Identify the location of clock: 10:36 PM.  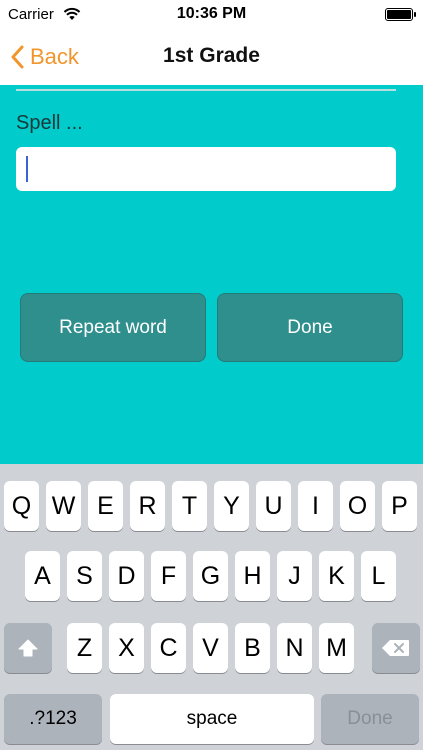
(211, 13).